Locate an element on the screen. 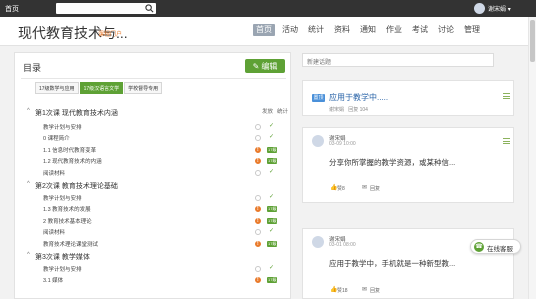 The height and width of the screenshot is (299, 536). page-scrollbar is located at coordinates (532, 158).